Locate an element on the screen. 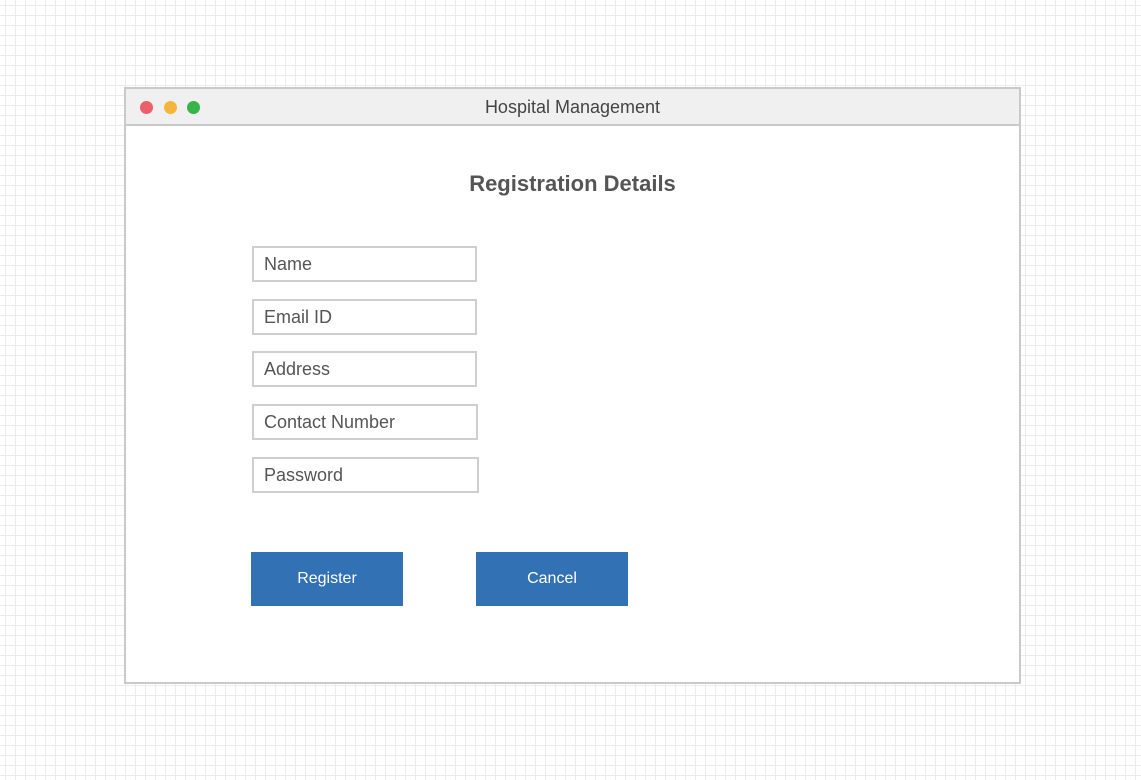 Image resolution: width=1141 pixels, height=780 pixels. password-input is located at coordinates (365, 475).